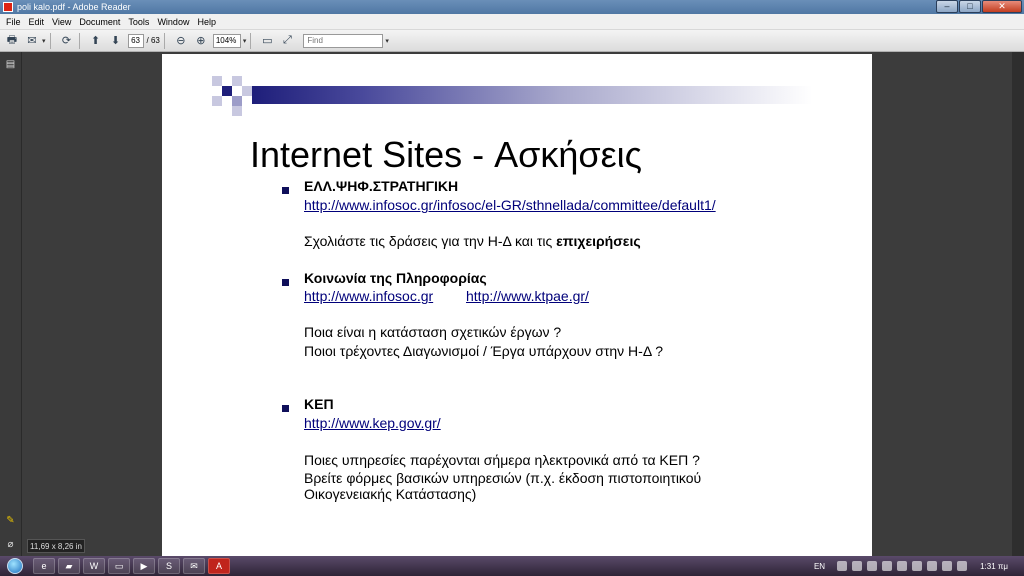 The width and height of the screenshot is (1024, 576). Describe the element at coordinates (387, 41) in the screenshot. I see `find-dropdown-icon: ▾` at that location.